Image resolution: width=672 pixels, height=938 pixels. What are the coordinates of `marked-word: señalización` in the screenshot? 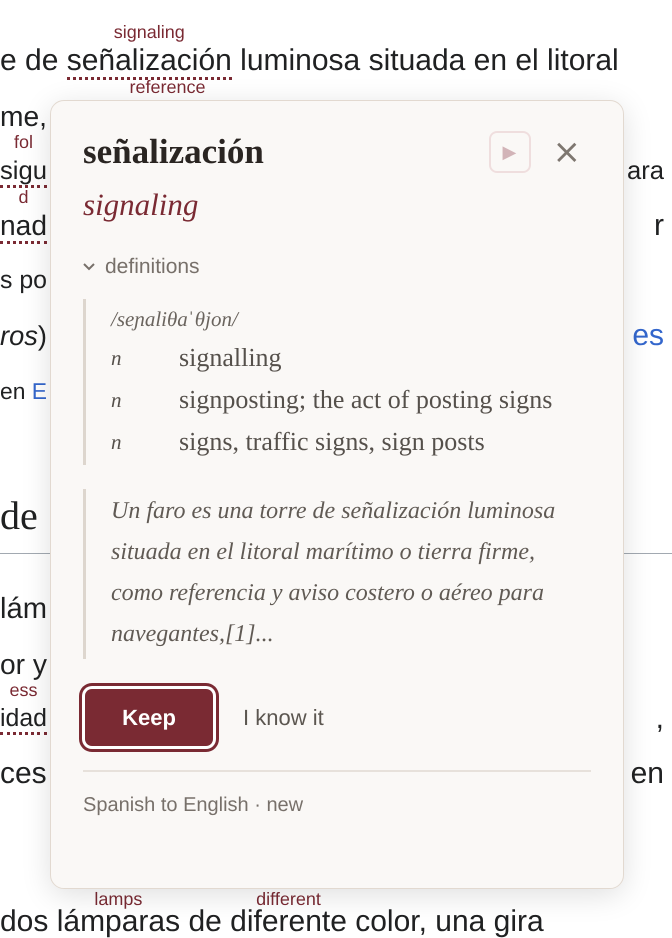 It's located at (149, 62).